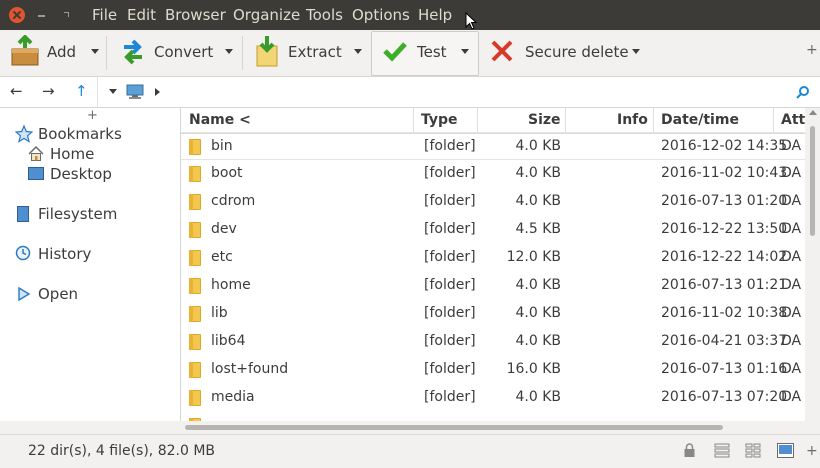 The width and height of the screenshot is (820, 468). What do you see at coordinates (381, 15) in the screenshot?
I see `menu-options: Options` at bounding box center [381, 15].